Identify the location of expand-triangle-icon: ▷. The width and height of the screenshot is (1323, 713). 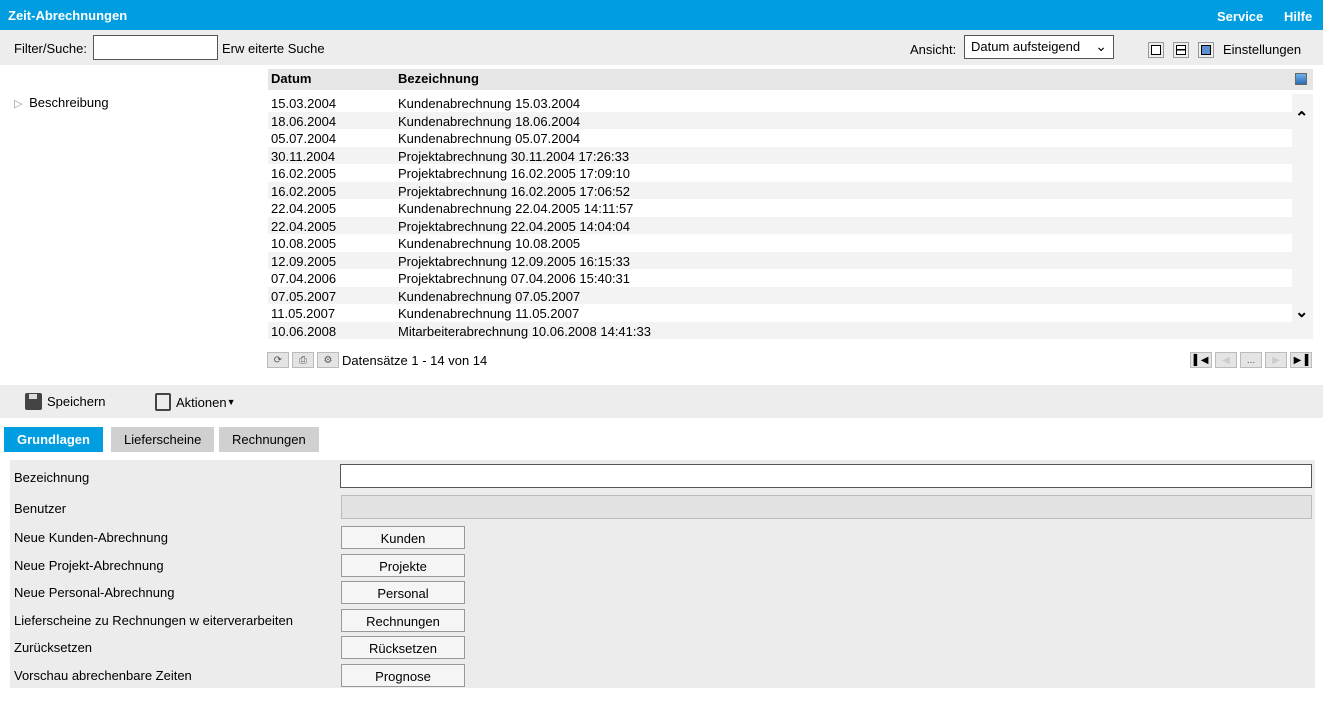
(18, 104).